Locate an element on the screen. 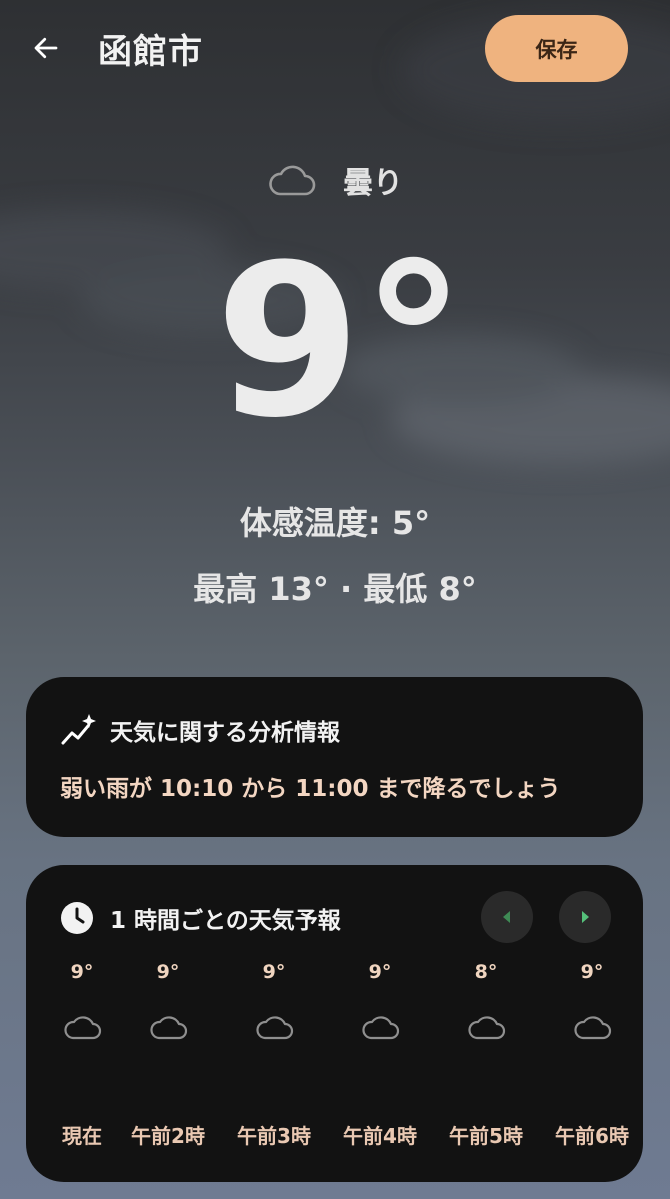 This screenshot has height=1199, width=670. arrow-back-icon is located at coordinates (46, 48).